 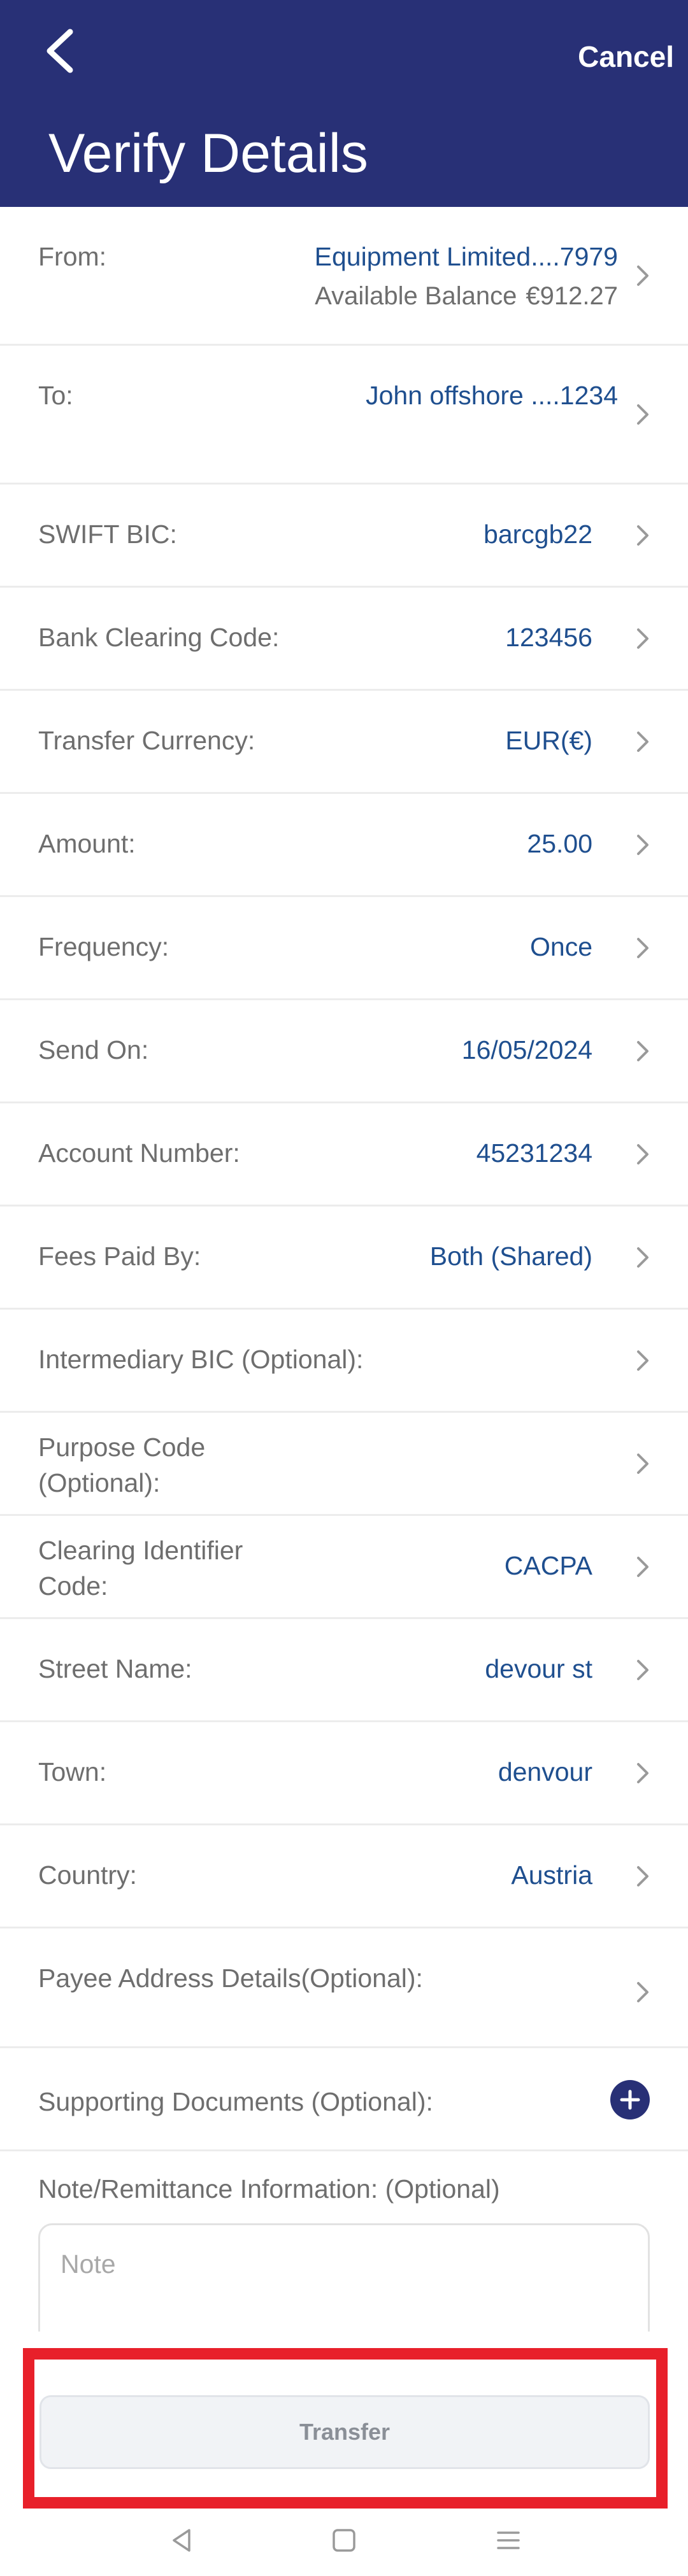 I want to click on row-send-on: Send On: 16/05/2024, so click(x=344, y=1051).